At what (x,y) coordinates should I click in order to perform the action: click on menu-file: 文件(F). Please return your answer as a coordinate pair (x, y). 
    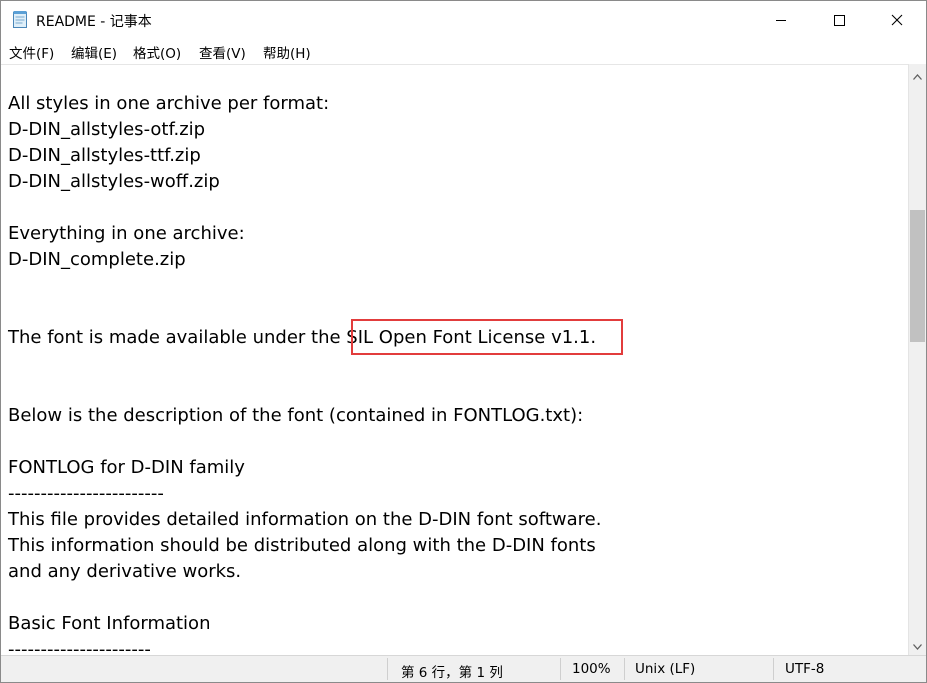
    Looking at the image, I should click on (31, 52).